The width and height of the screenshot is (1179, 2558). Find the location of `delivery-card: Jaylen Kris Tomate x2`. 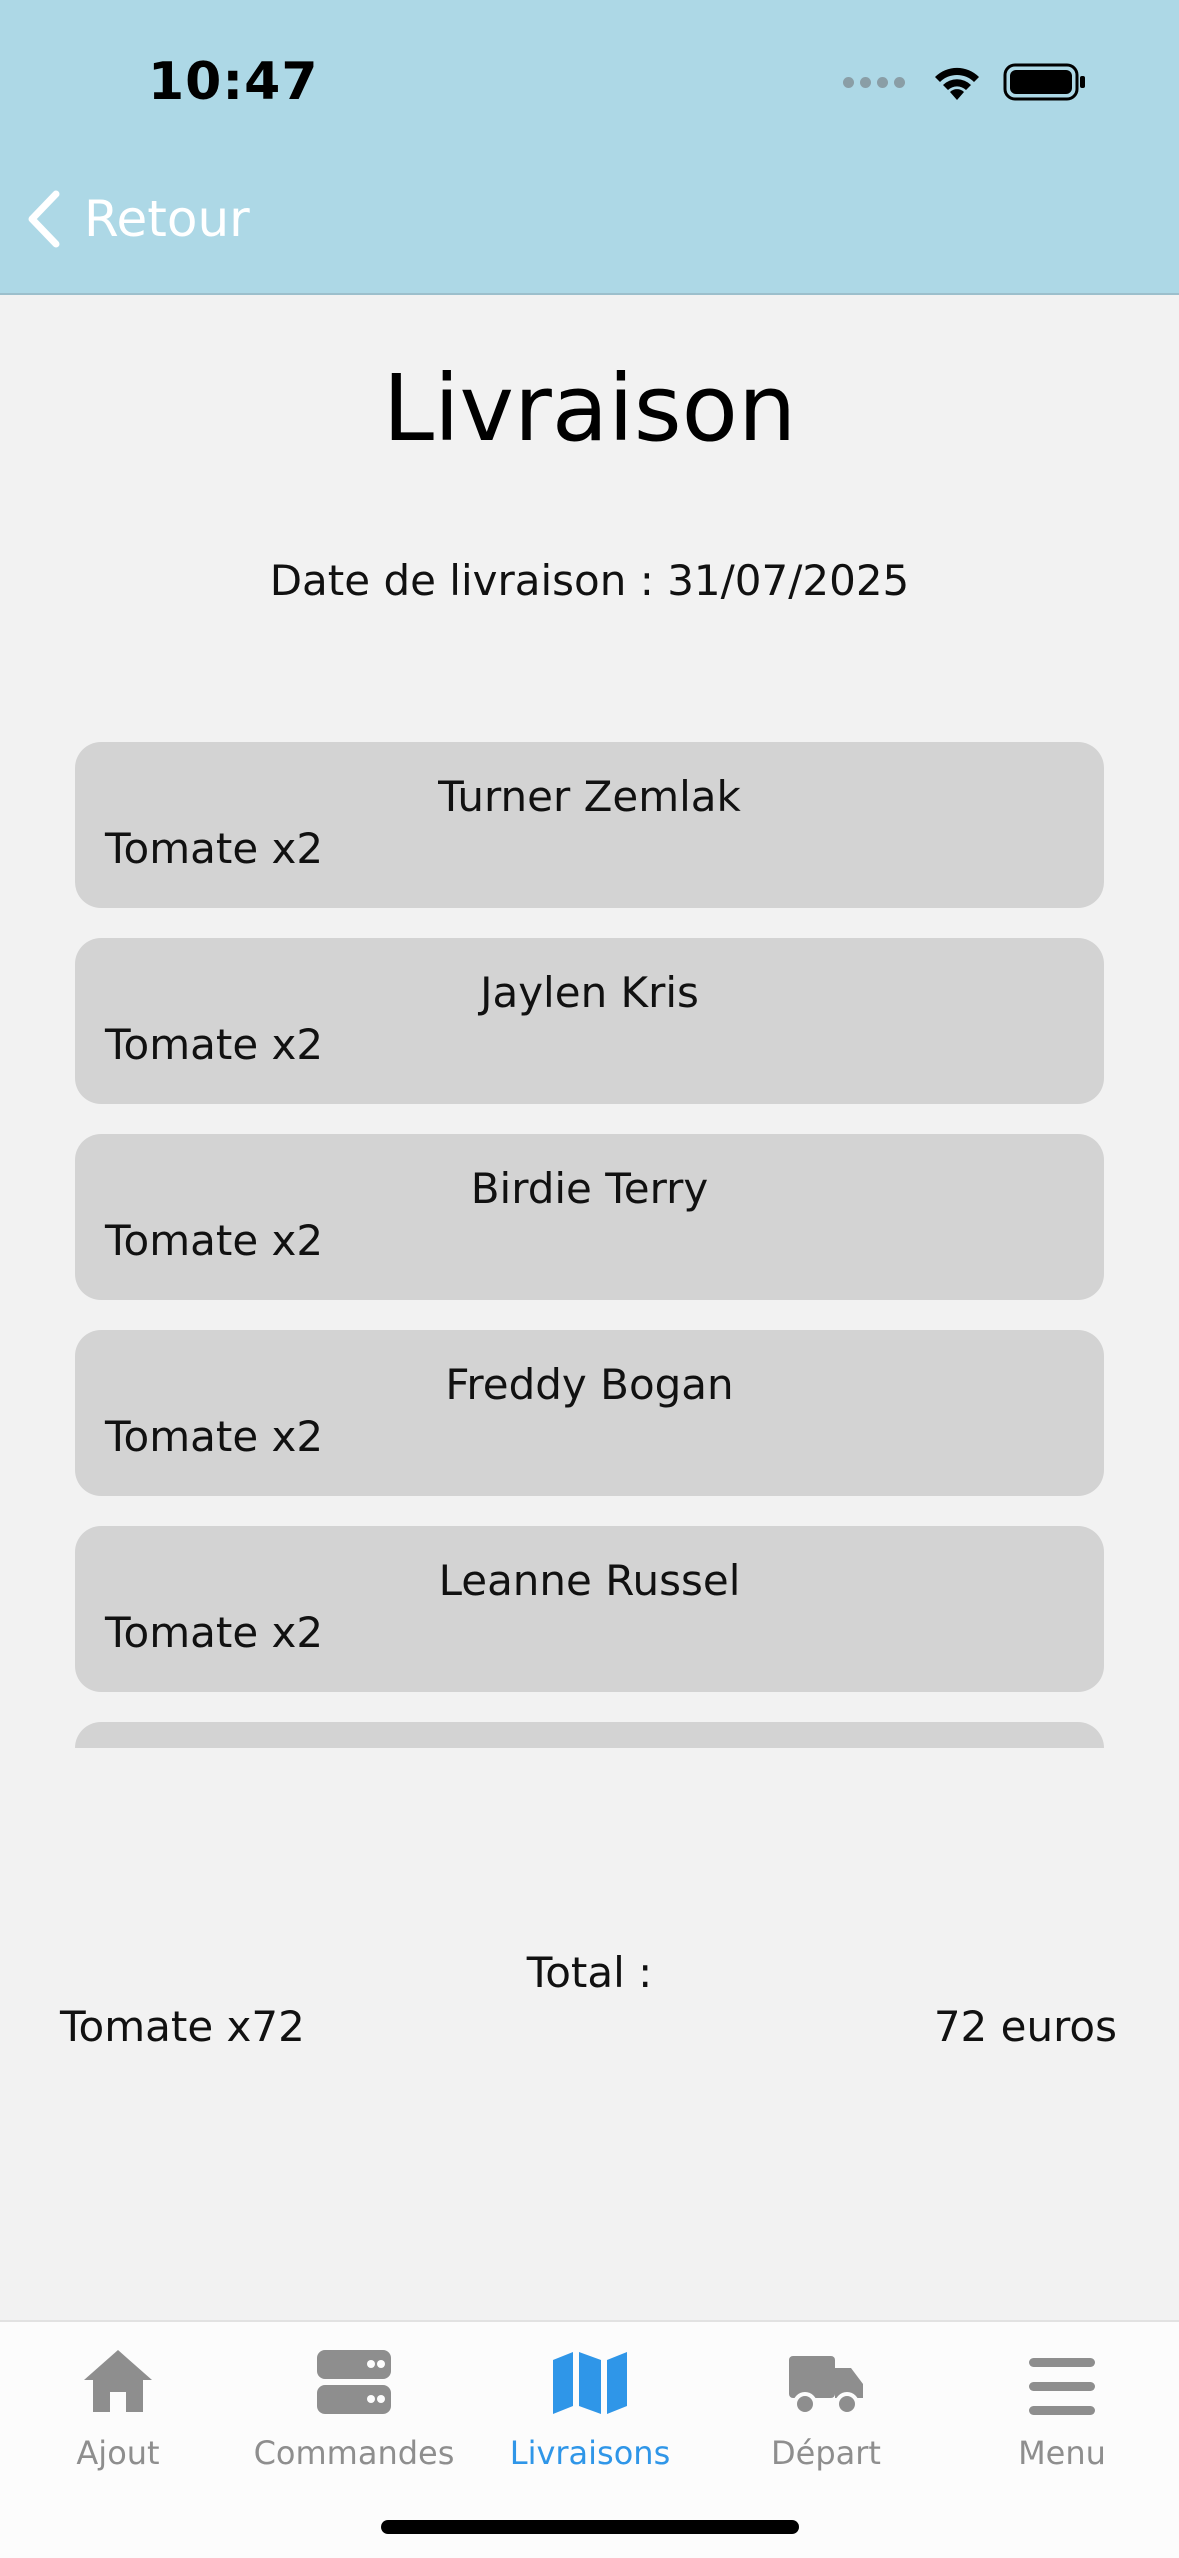

delivery-card: Jaylen Kris Tomate x2 is located at coordinates (589, 1021).